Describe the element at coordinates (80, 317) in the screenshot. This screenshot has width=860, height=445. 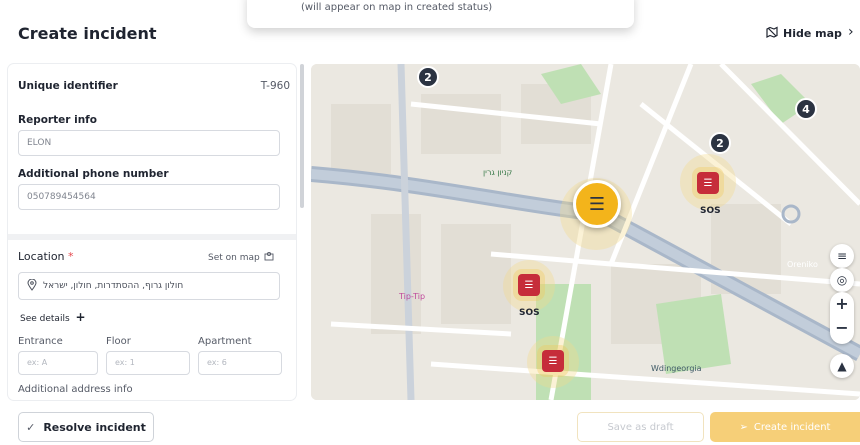
I see `plus-icon: +` at that location.